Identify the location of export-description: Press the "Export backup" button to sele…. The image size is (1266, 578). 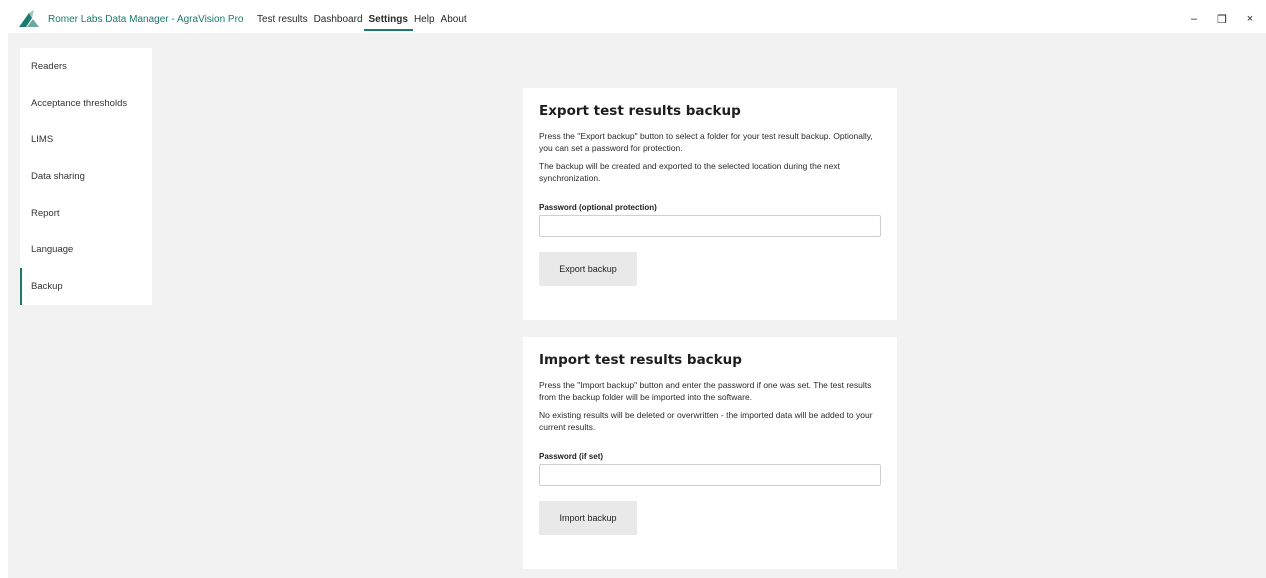
(706, 142).